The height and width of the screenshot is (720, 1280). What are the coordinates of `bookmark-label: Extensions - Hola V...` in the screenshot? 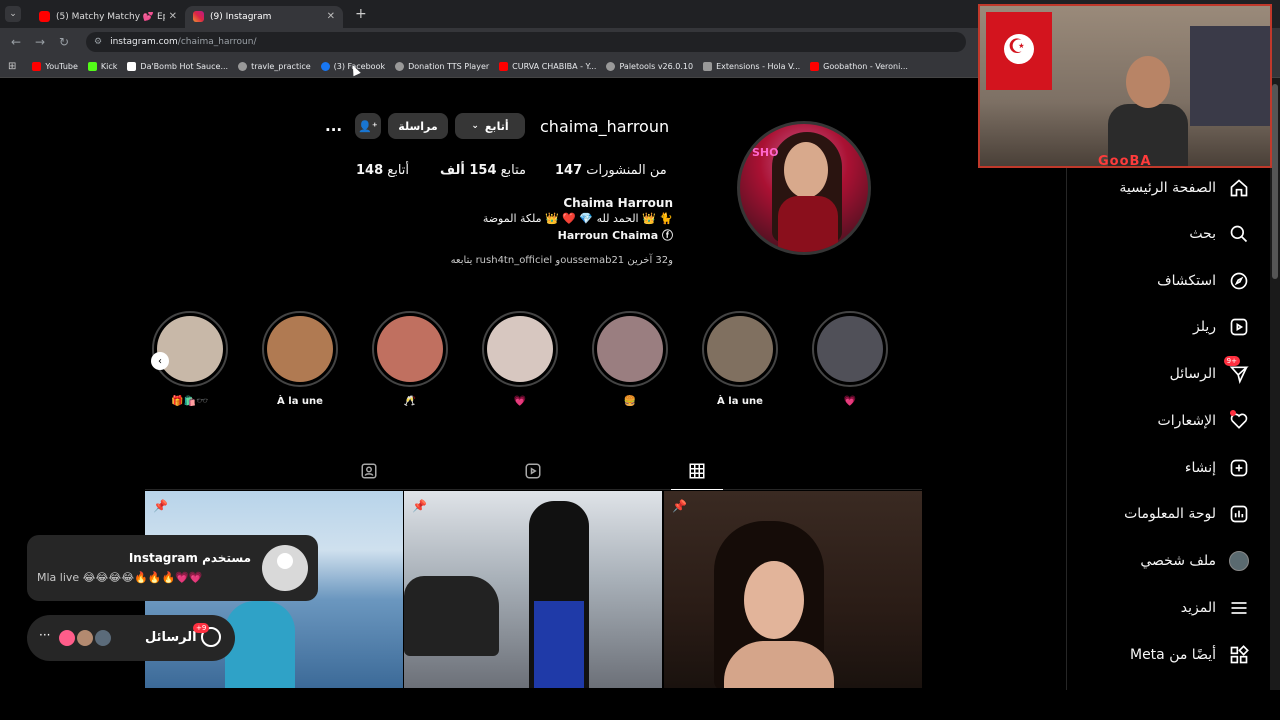 It's located at (758, 66).